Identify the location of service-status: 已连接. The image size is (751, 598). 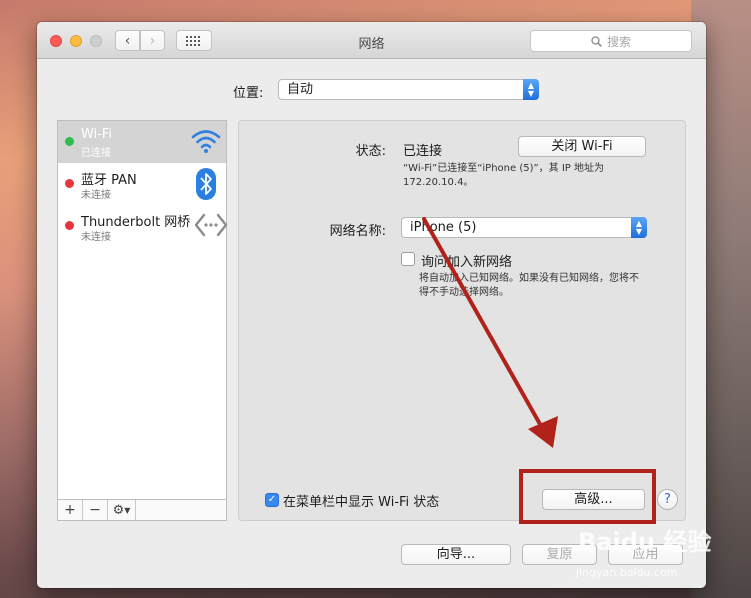
(96, 153).